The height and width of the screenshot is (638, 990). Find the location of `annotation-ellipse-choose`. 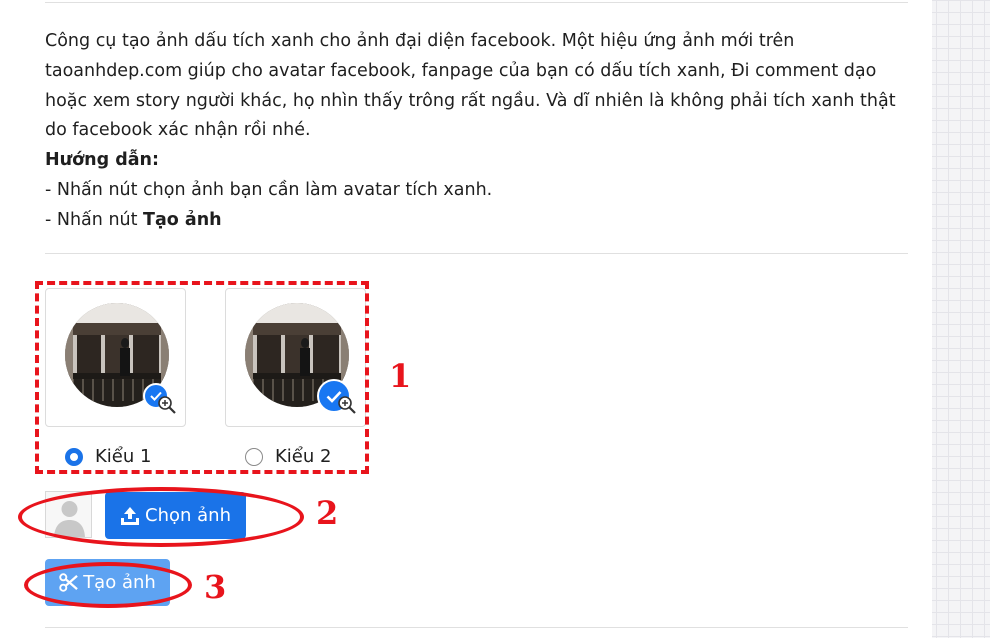

annotation-ellipse-choose is located at coordinates (161, 517).